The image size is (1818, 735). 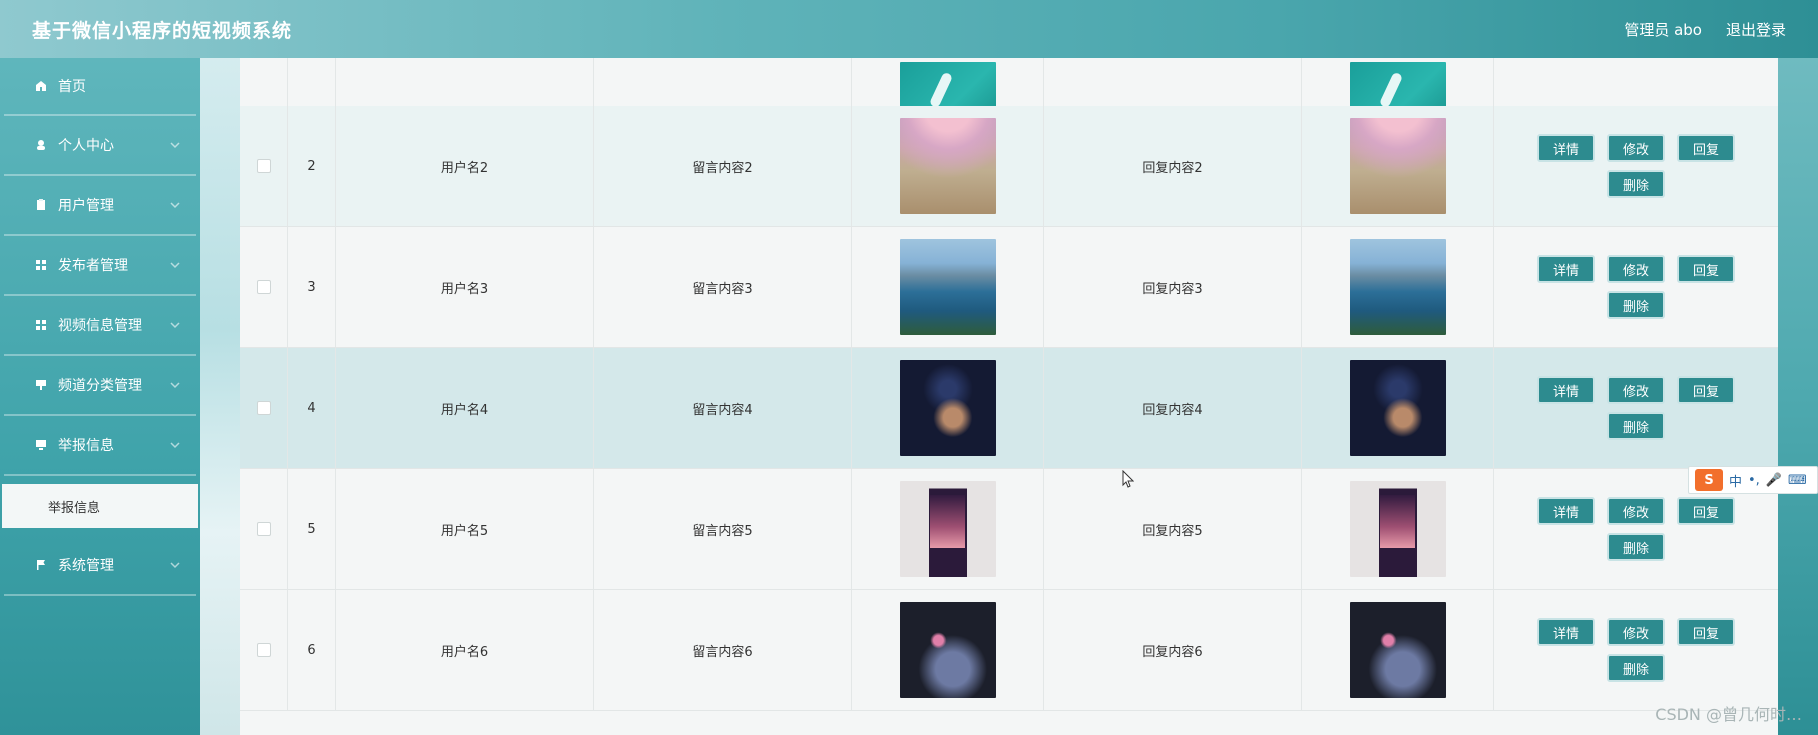 I want to click on sidebar-item-label: 首页, so click(x=72, y=87).